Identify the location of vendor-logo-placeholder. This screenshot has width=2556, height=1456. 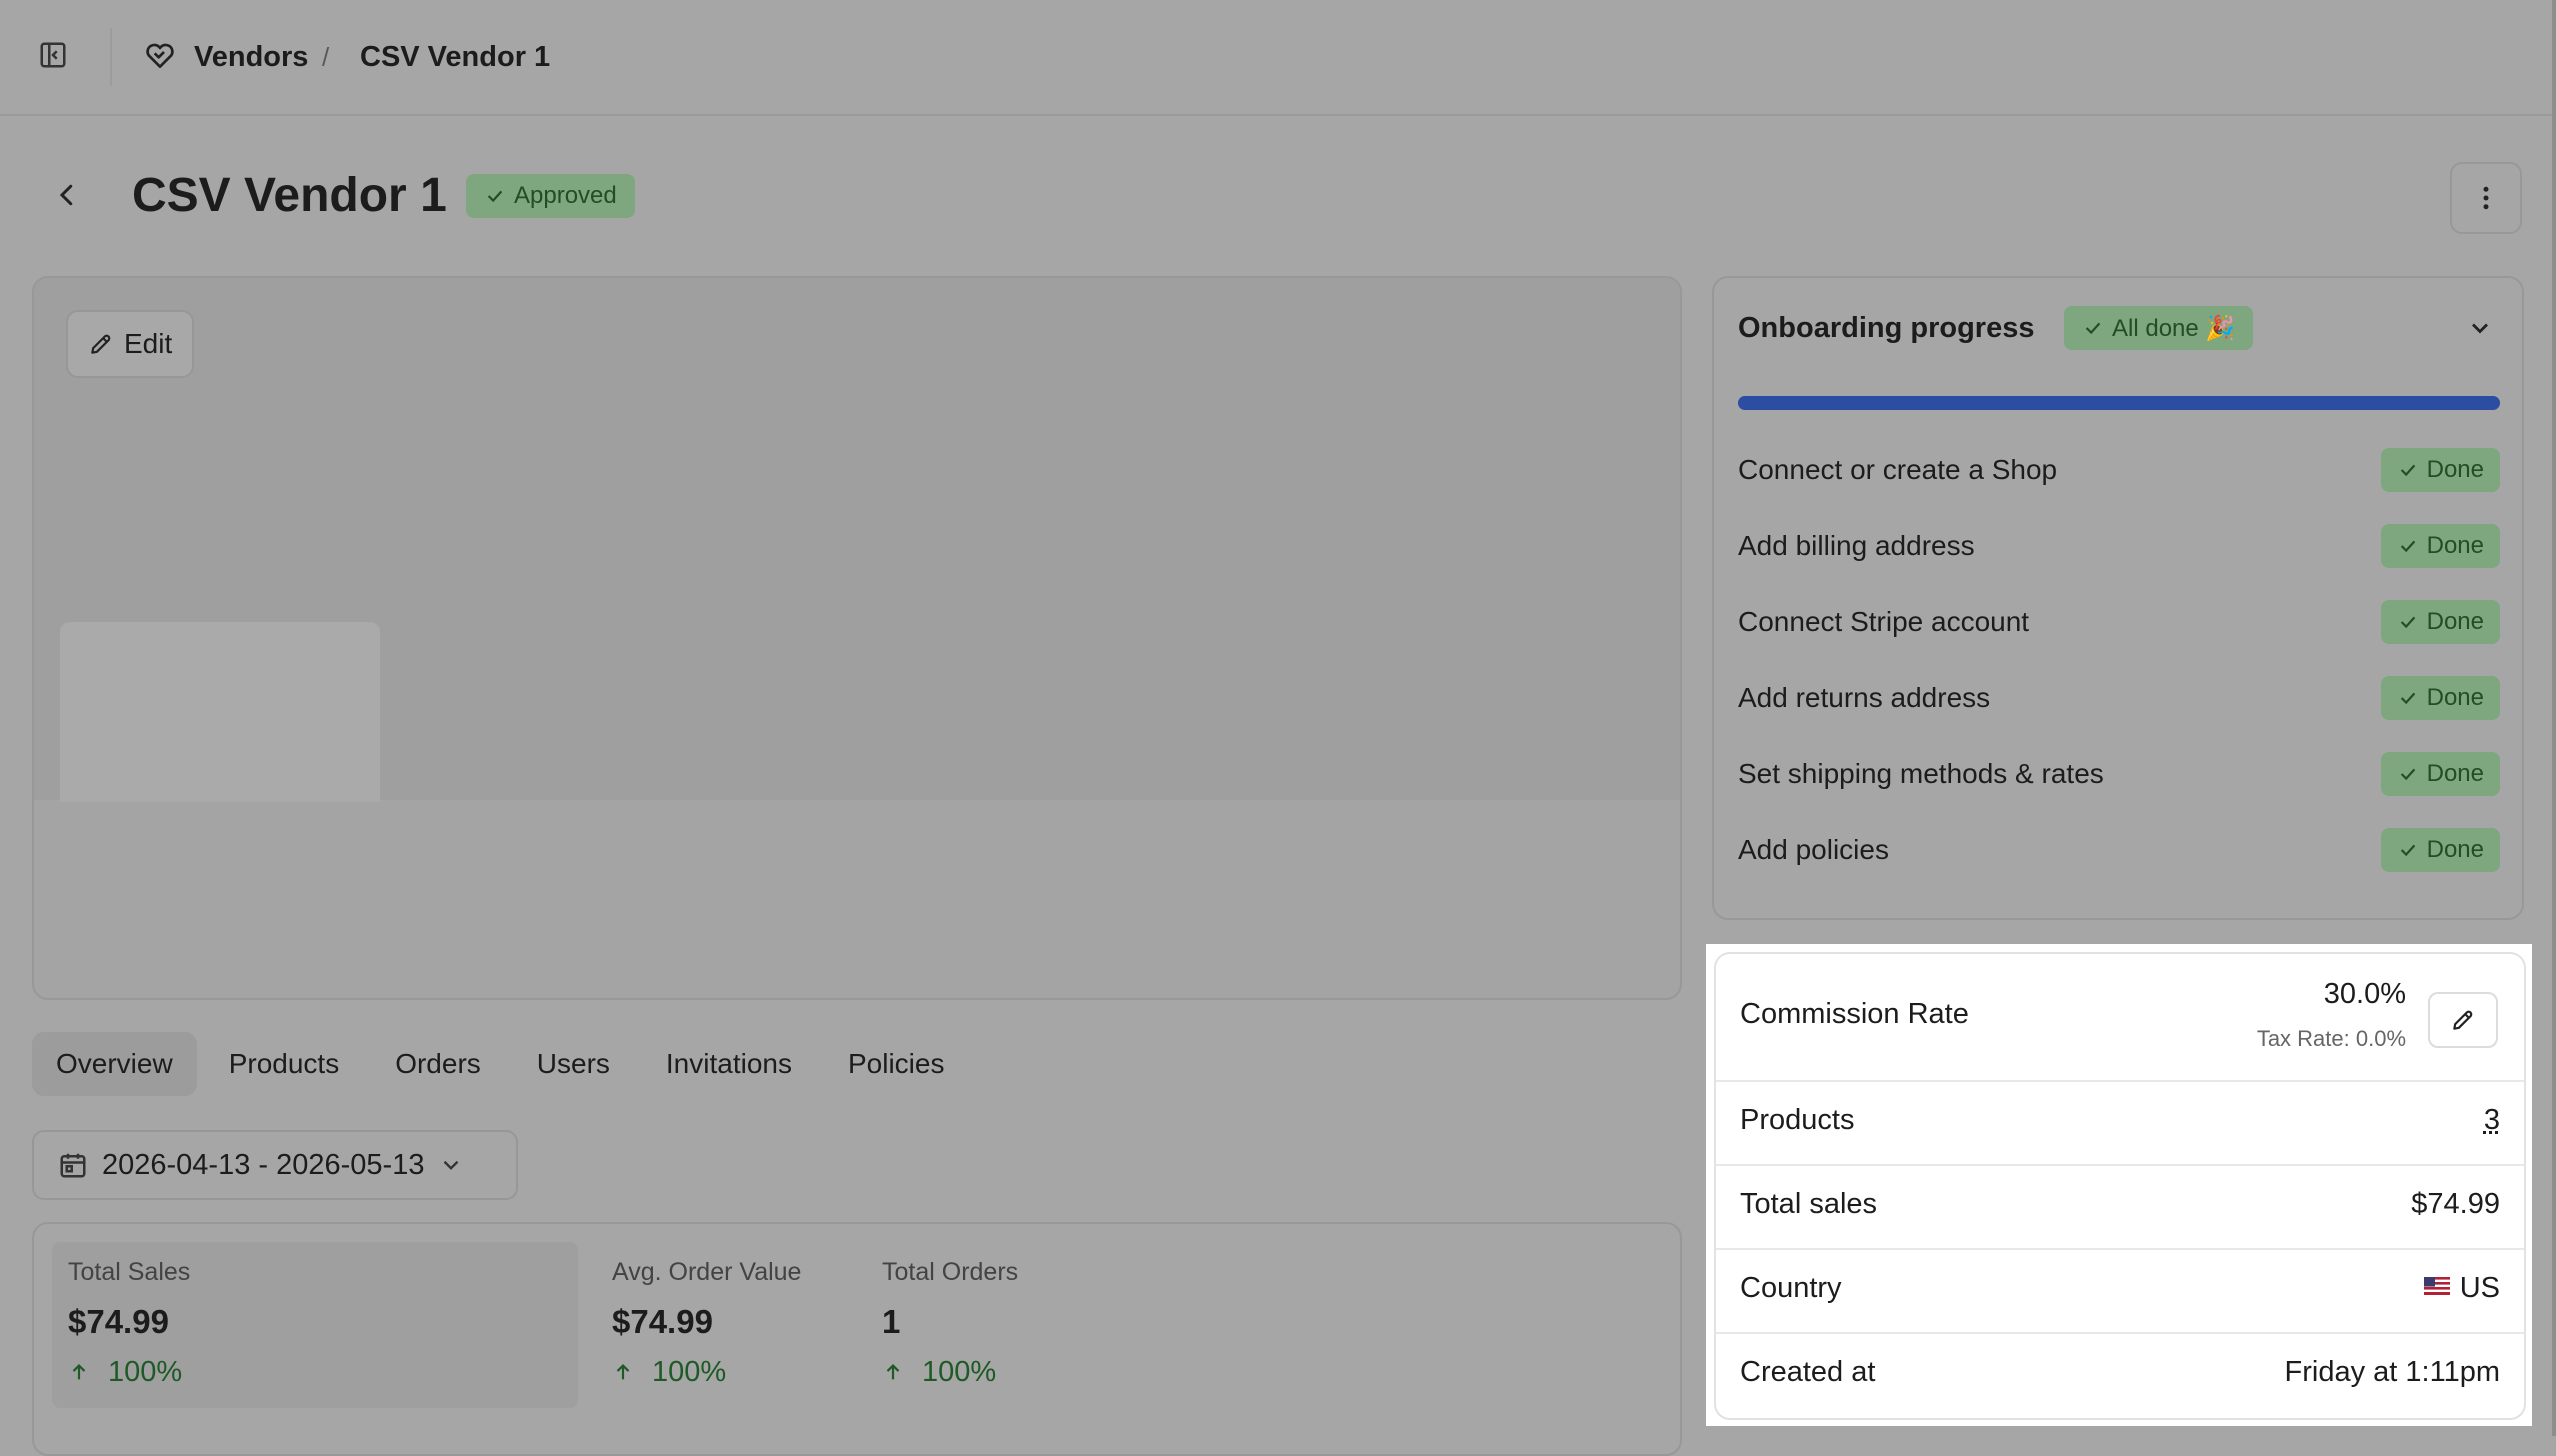
(220, 712).